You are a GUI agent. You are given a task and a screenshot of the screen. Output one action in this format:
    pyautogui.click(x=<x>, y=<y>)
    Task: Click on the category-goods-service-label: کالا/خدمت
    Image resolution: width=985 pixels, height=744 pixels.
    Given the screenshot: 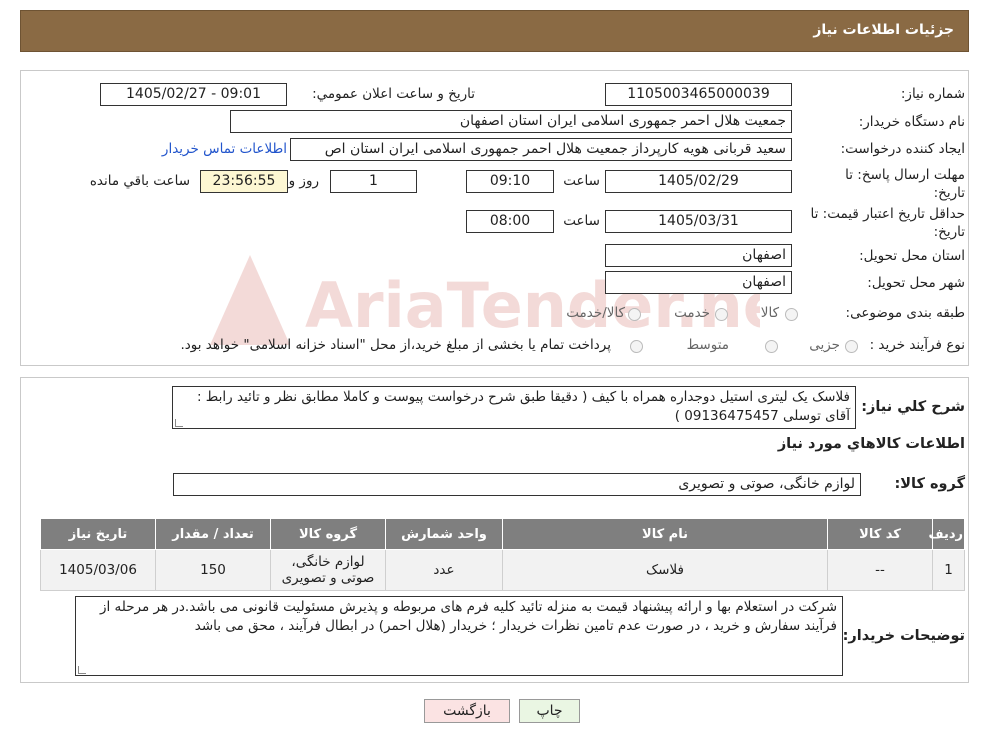 What is the action you would take?
    pyautogui.click(x=595, y=313)
    